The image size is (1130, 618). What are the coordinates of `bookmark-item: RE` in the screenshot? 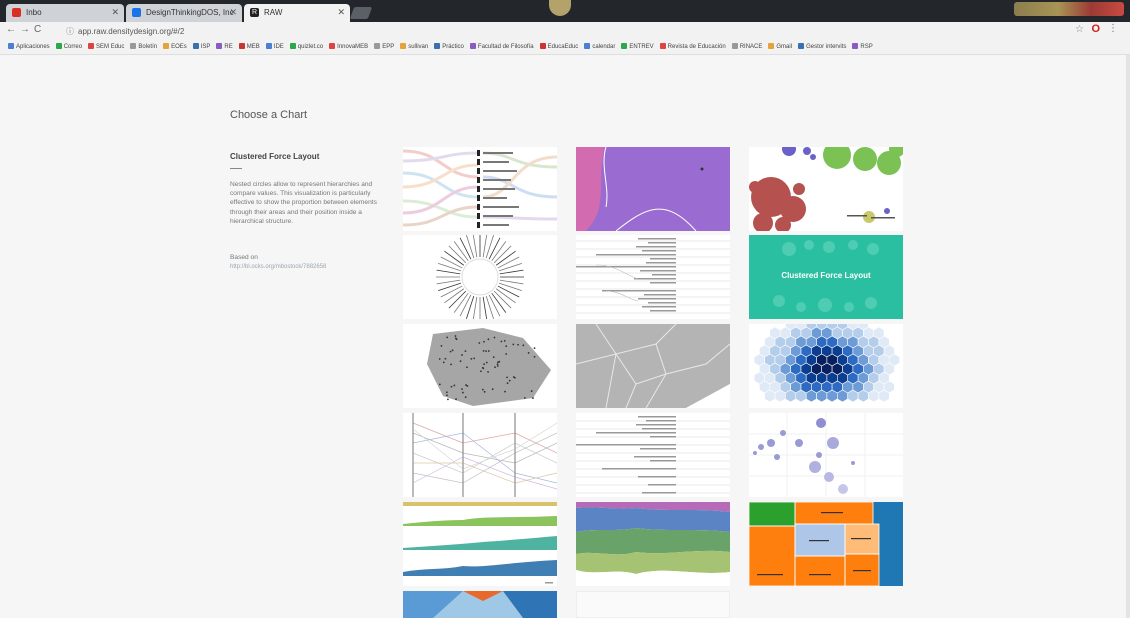 It's located at (224, 46).